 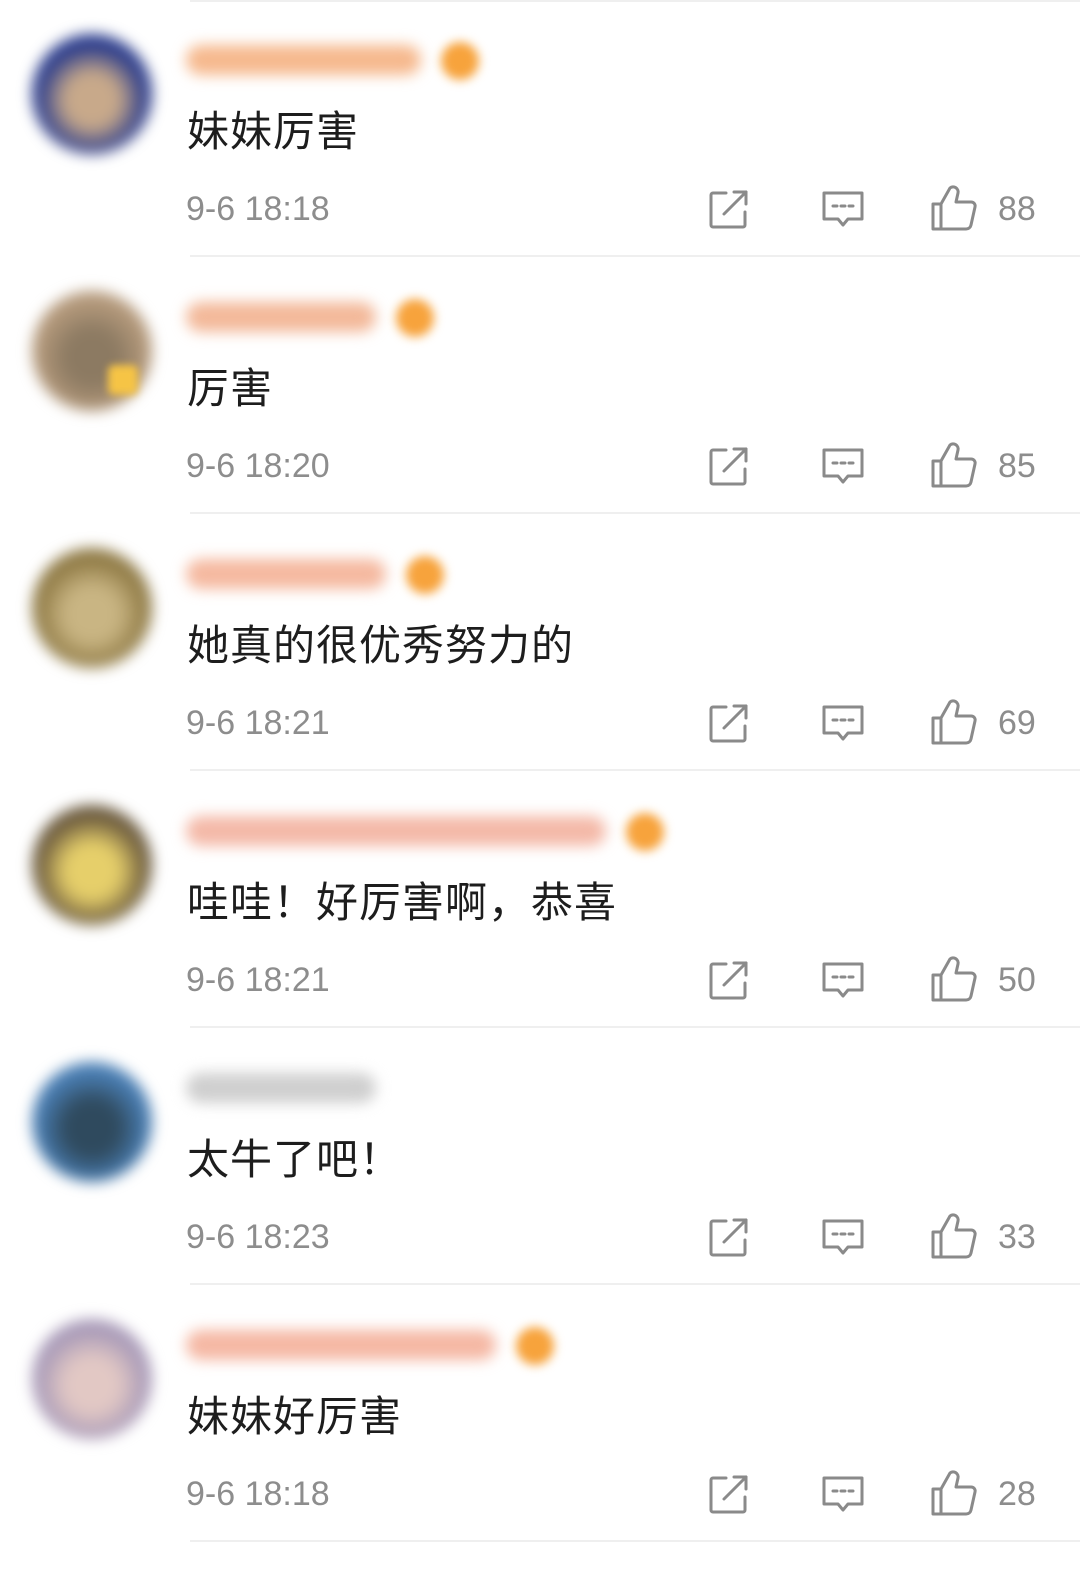 What do you see at coordinates (1017, 1237) in the screenshot?
I see `like-count: 33` at bounding box center [1017, 1237].